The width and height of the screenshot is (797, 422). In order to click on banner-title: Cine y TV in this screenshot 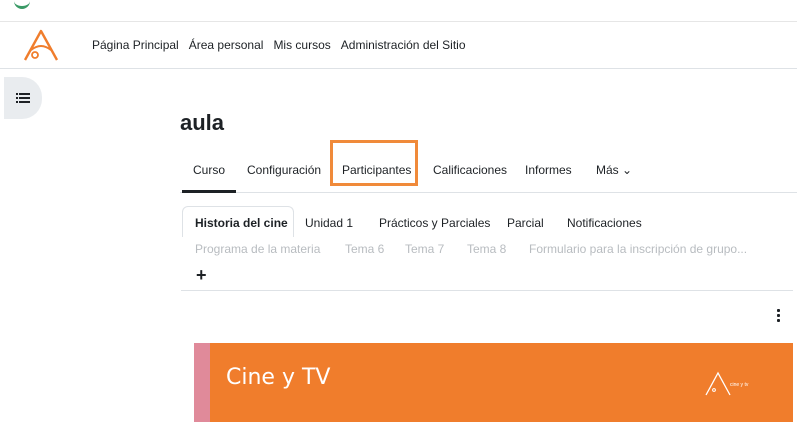, I will do `click(278, 377)`.